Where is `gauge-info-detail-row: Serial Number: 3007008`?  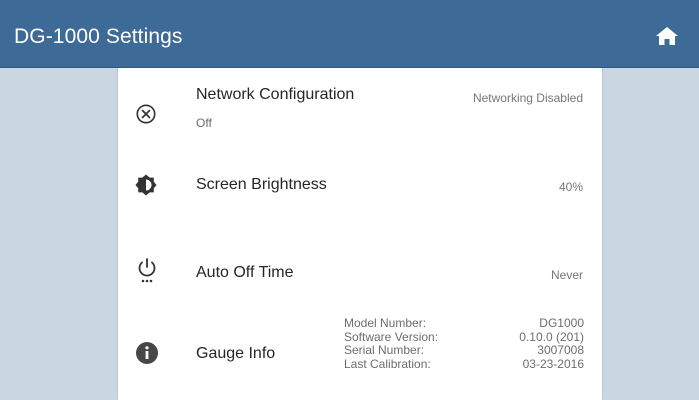
gauge-info-detail-row: Serial Number: 3007008 is located at coordinates (464, 350).